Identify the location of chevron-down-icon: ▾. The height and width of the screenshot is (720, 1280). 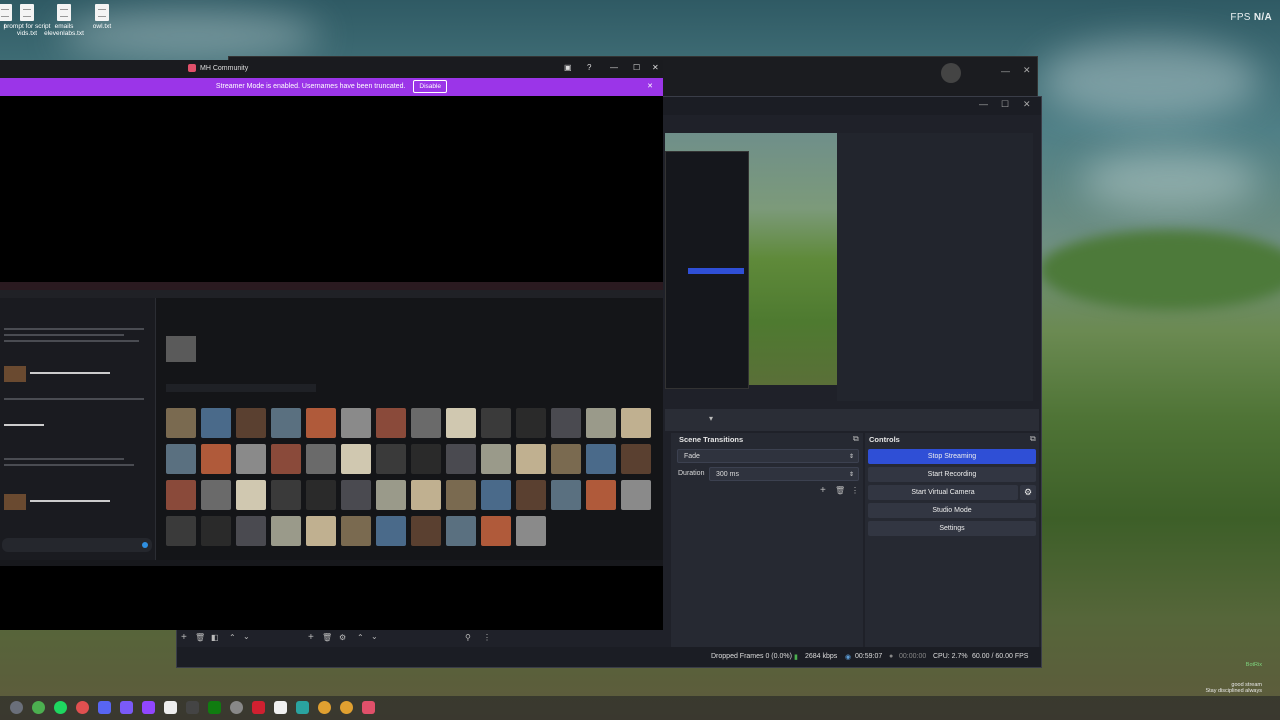
(711, 418).